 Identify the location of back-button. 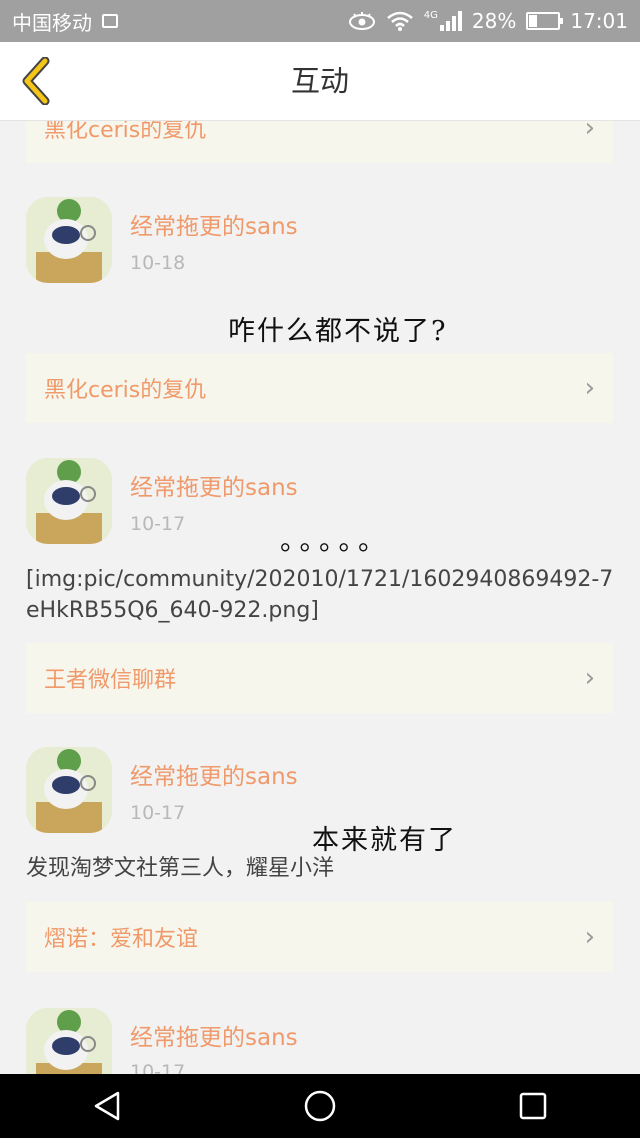
(36, 81).